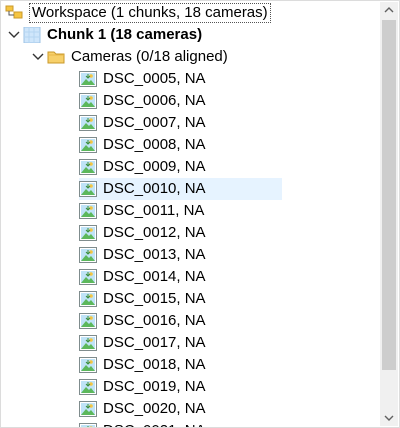 Image resolution: width=400 pixels, height=428 pixels. What do you see at coordinates (154, 276) in the screenshot?
I see `camera-label: DSC_0014, NA` at bounding box center [154, 276].